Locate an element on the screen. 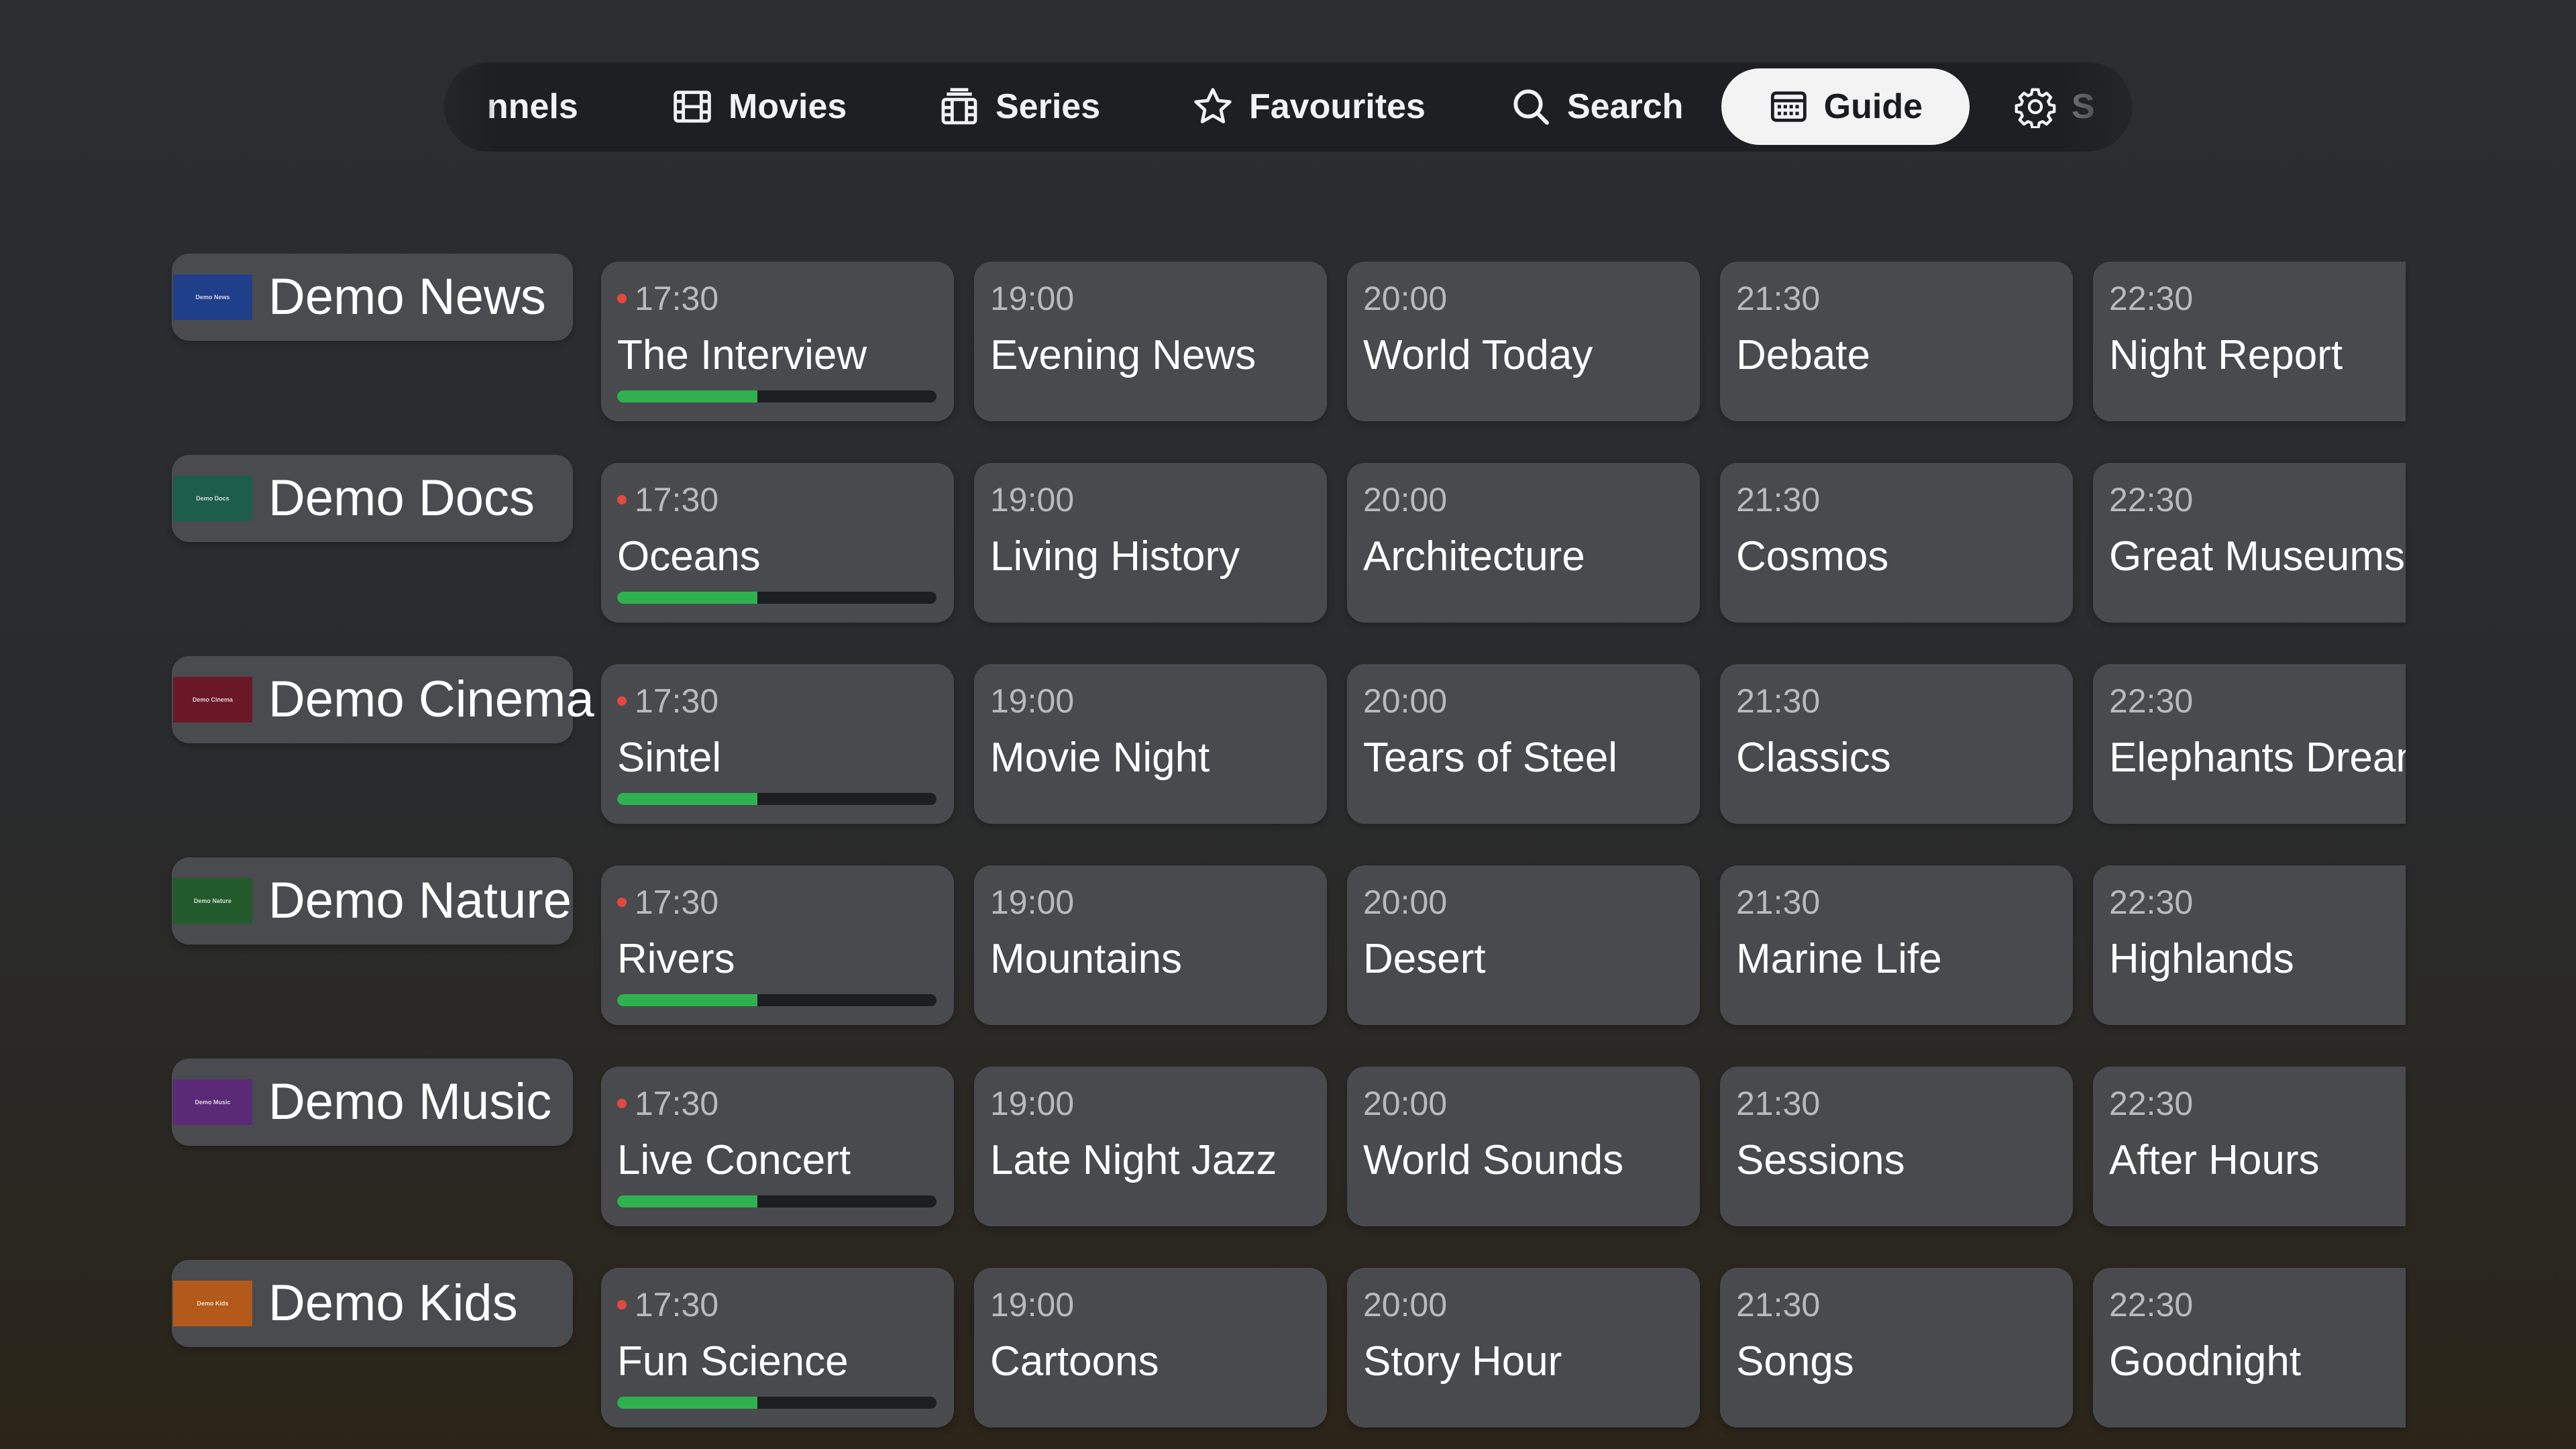 This screenshot has height=1449, width=2576. program-title: Movie Night is located at coordinates (1100, 758).